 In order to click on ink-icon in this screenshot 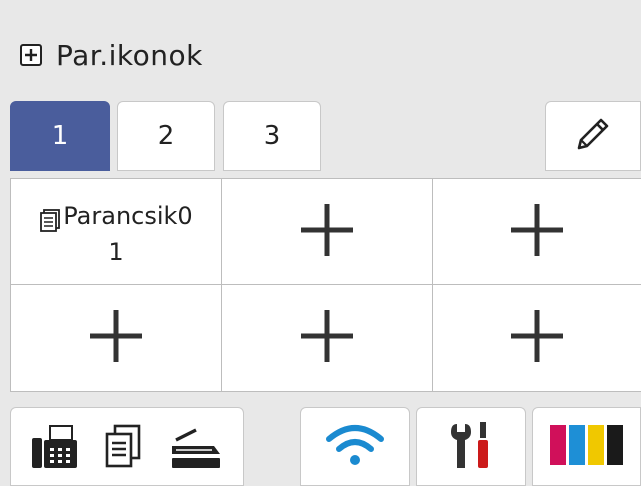, I will do `click(587, 447)`.